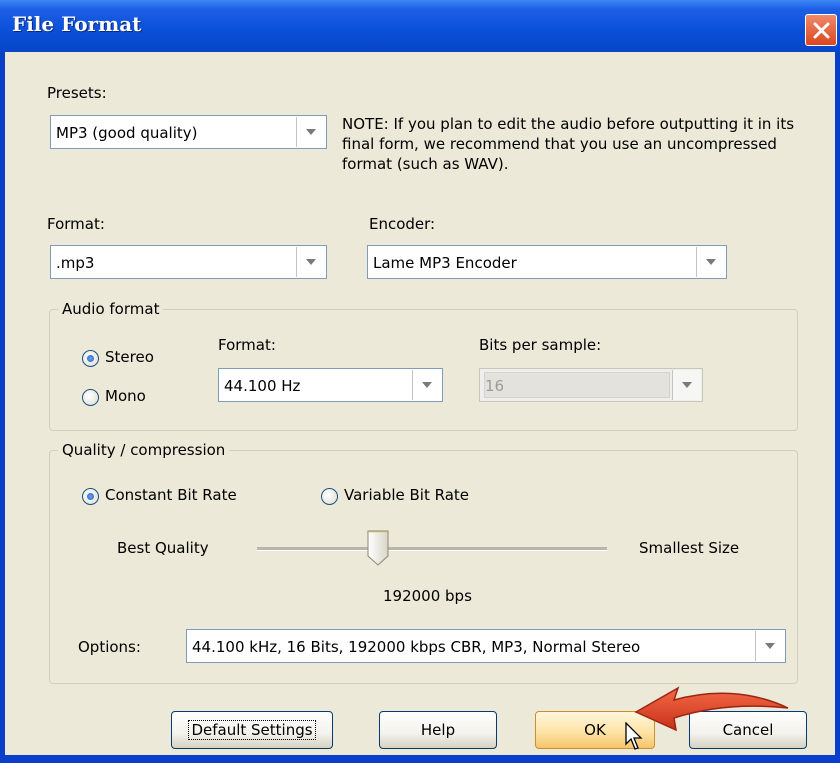 This screenshot has height=763, width=840. I want to click on options-label: Options:, so click(109, 647).